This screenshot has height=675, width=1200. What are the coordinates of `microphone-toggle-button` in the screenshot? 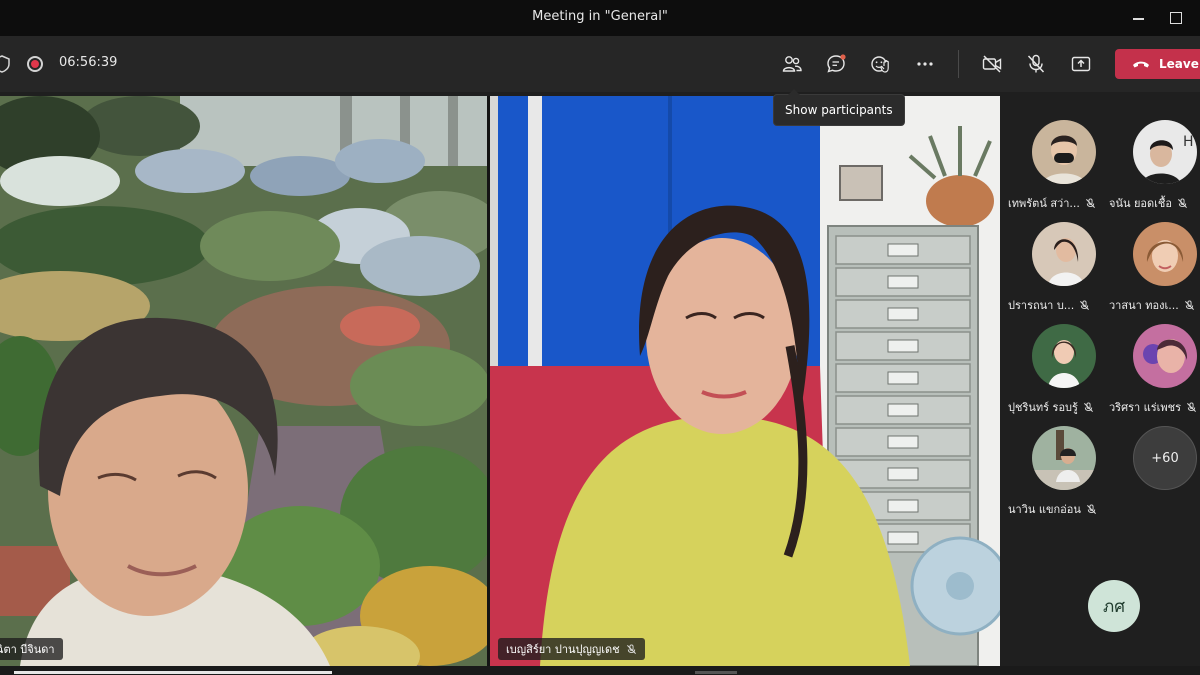 It's located at (1036, 64).